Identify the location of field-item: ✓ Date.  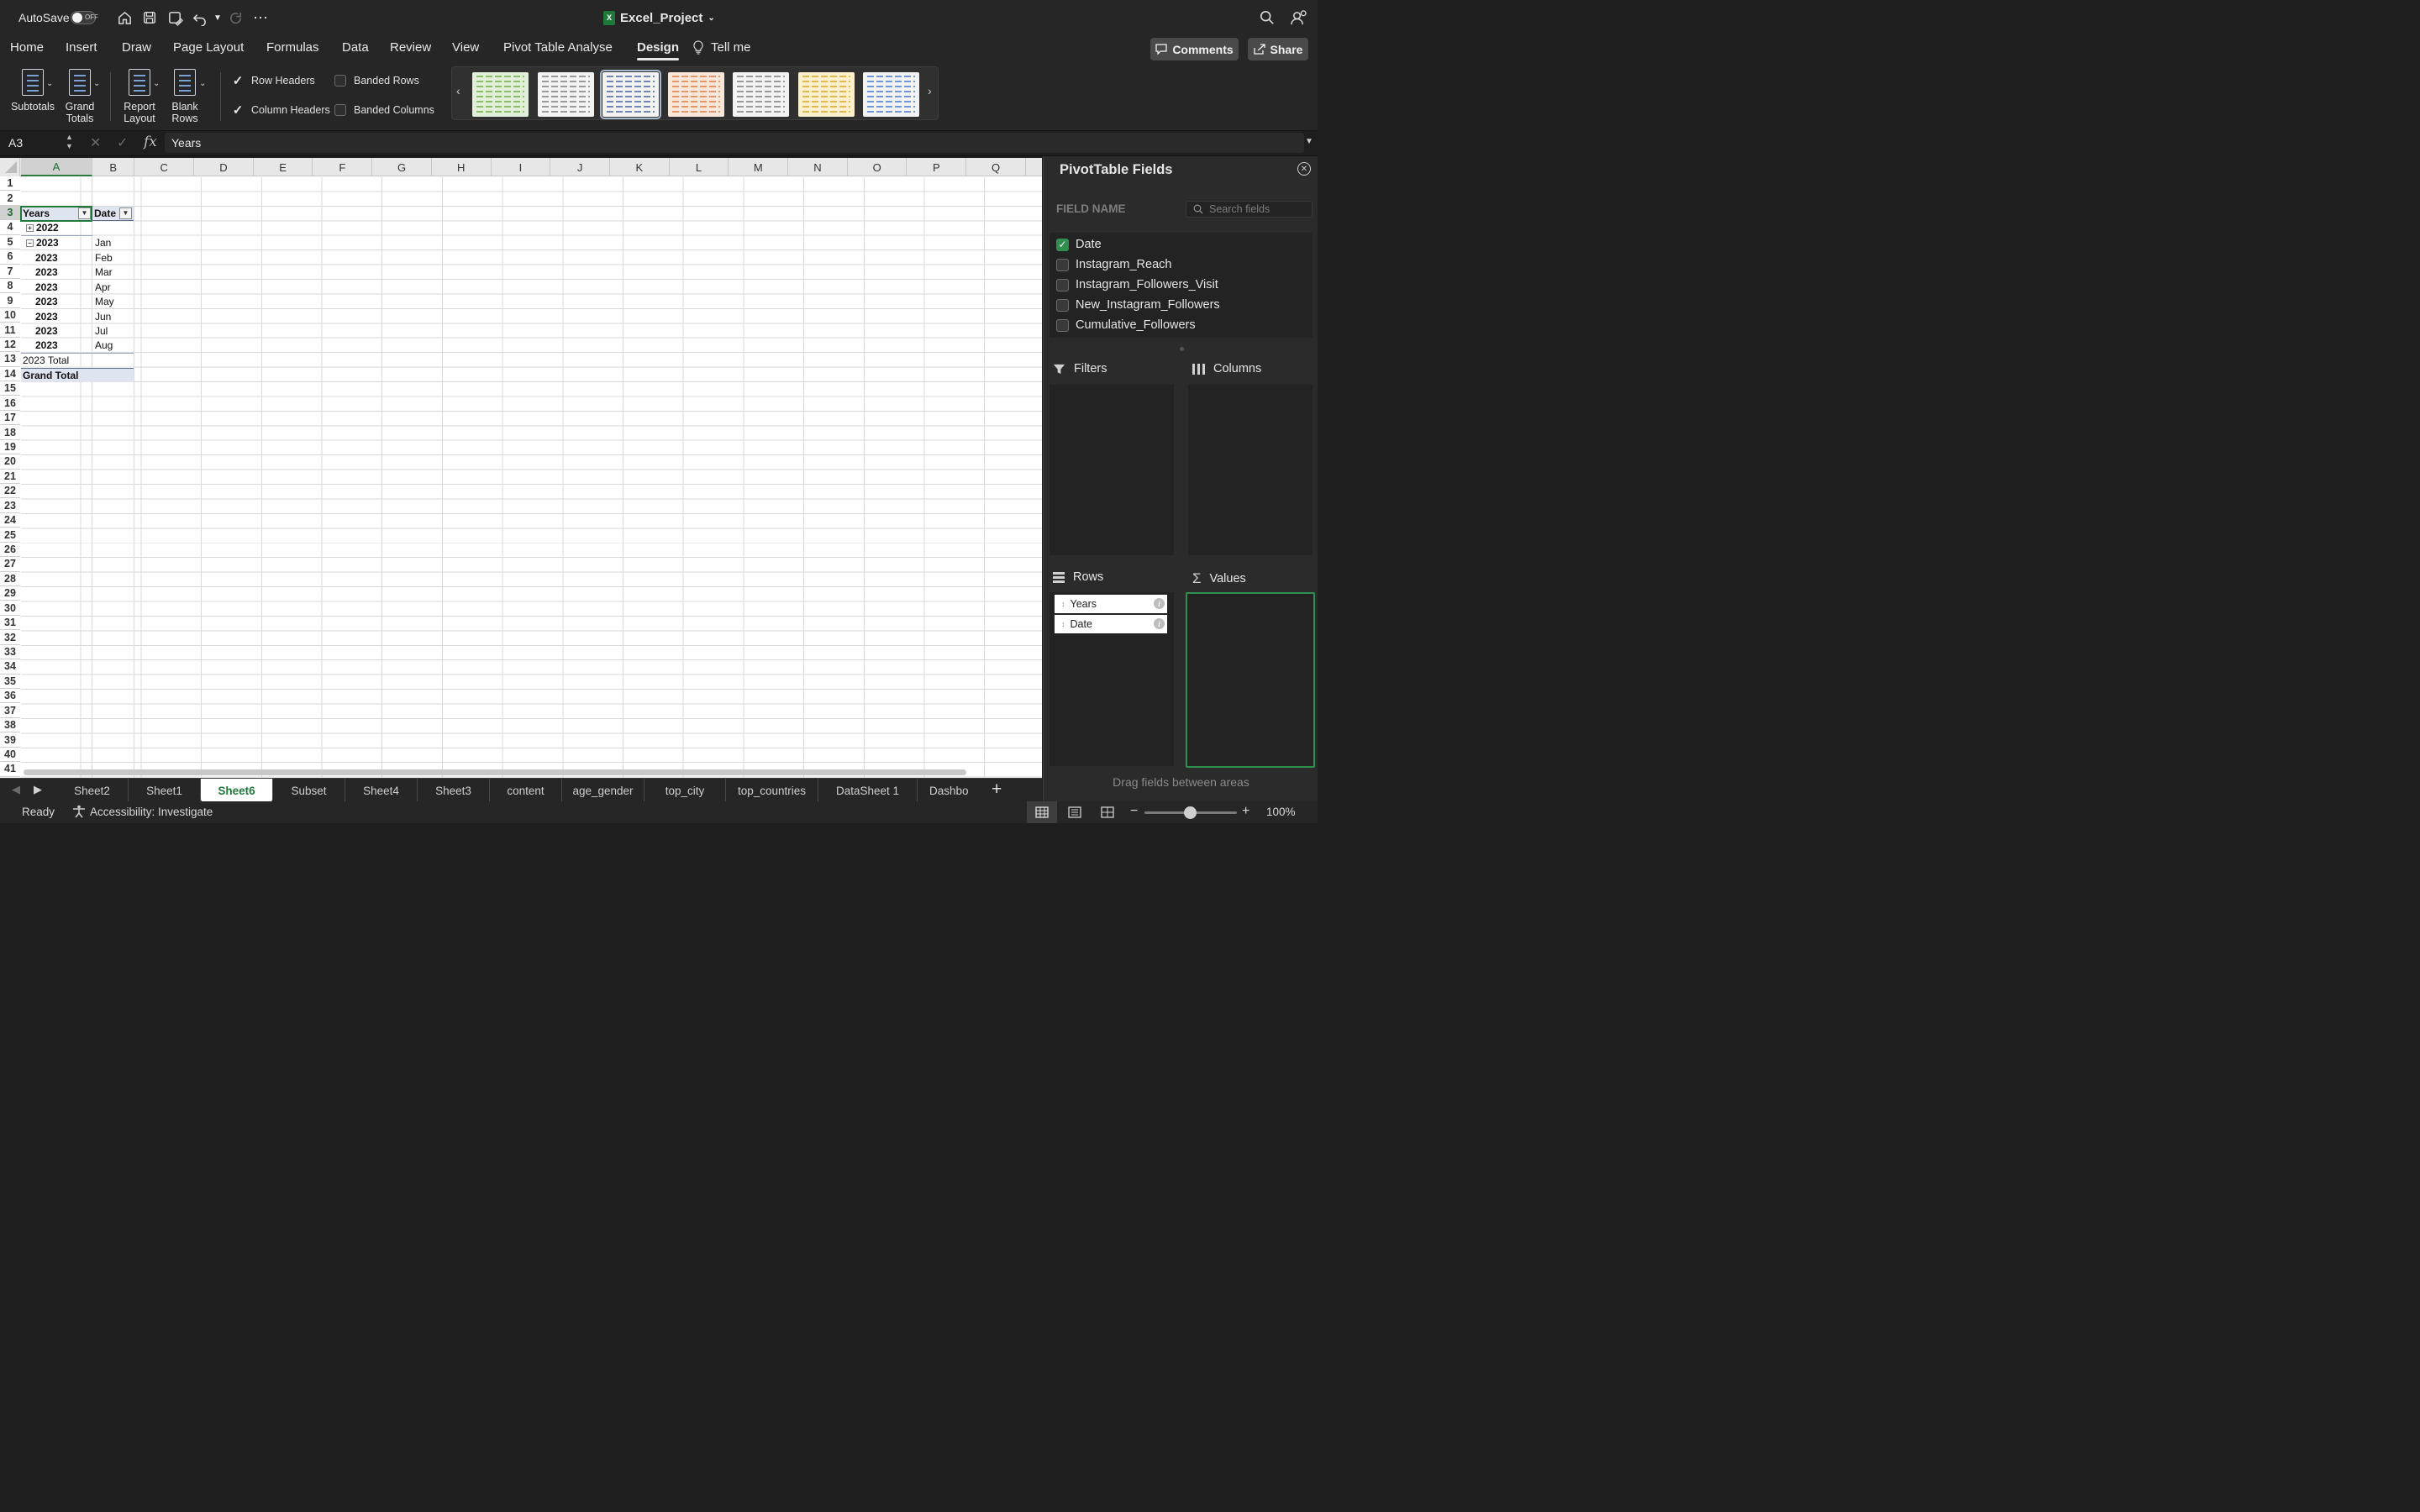
(1079, 244).